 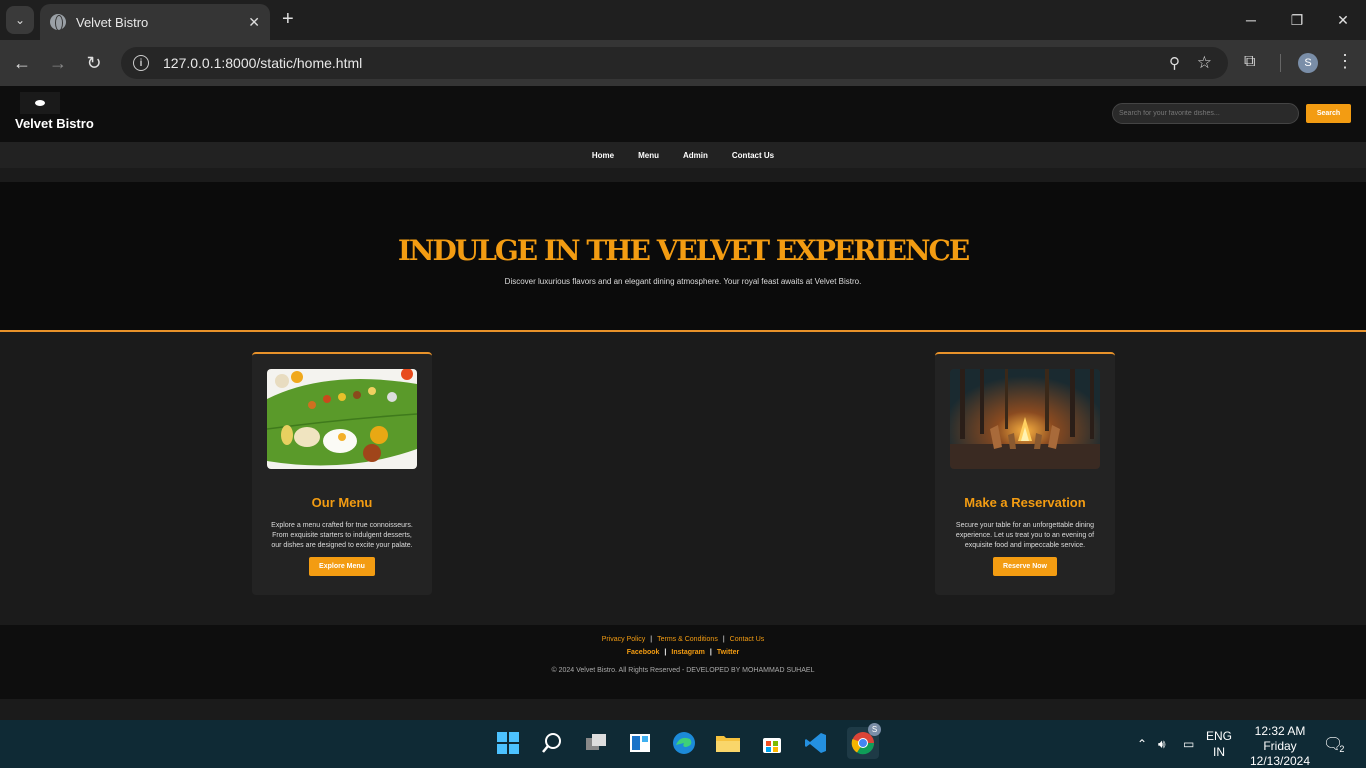 What do you see at coordinates (683, 250) in the screenshot?
I see `hero-title: INDULGE IN THE VELVET EXPERIENCE` at bounding box center [683, 250].